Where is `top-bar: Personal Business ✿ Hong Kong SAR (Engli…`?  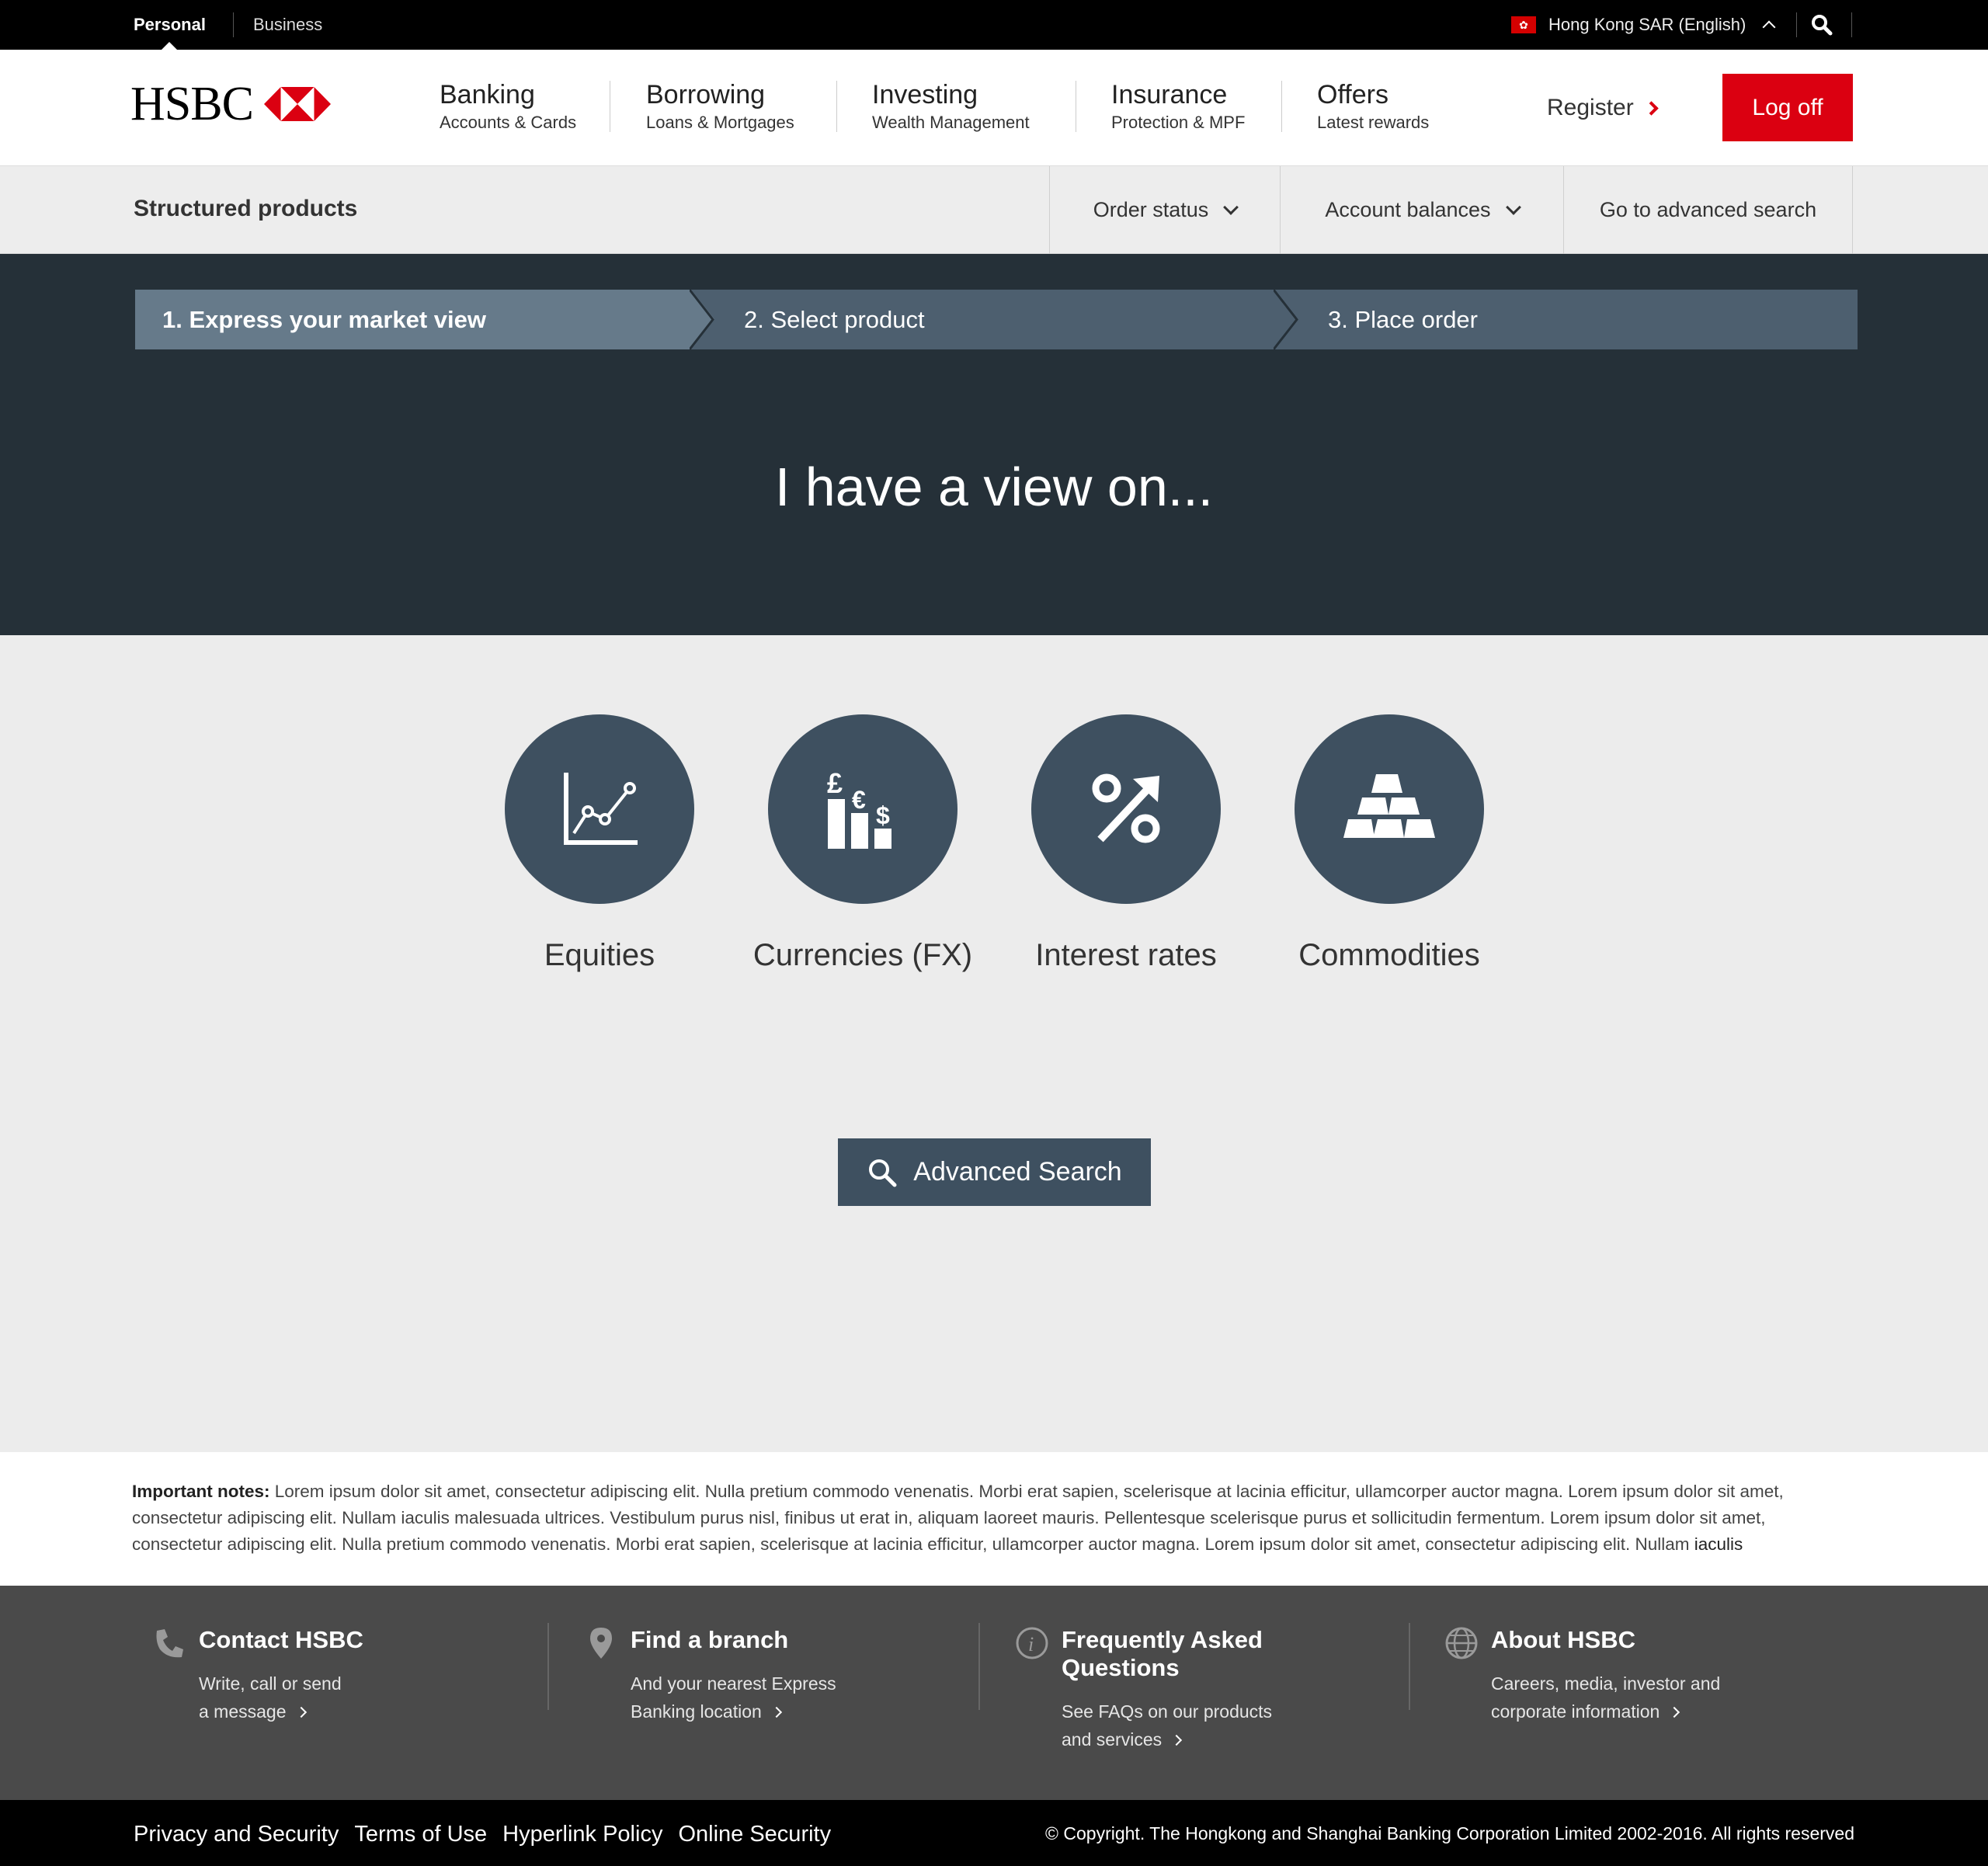 top-bar: Personal Business ✿ Hong Kong SAR (Engli… is located at coordinates (994, 25).